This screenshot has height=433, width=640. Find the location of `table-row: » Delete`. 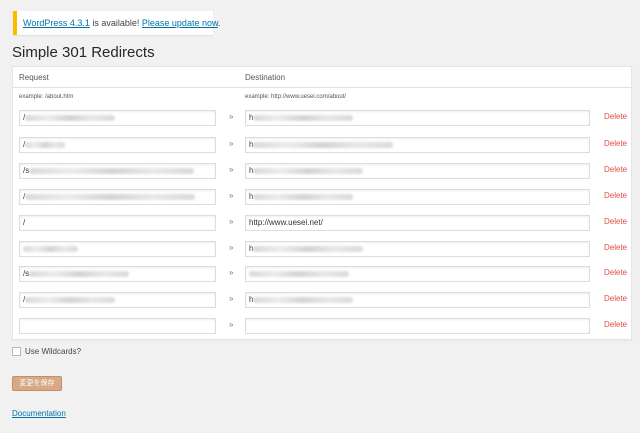

table-row: » Delete is located at coordinates (322, 326).